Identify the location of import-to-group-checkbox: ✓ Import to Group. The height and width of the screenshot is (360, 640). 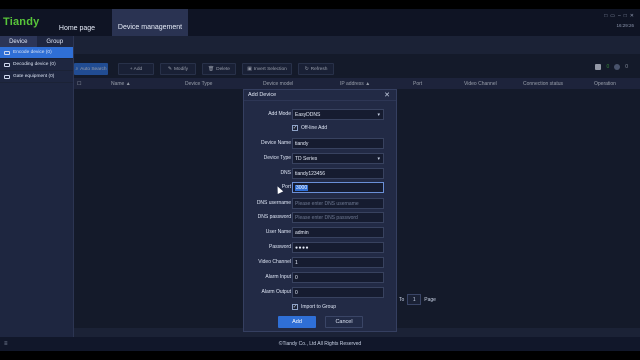
(314, 307).